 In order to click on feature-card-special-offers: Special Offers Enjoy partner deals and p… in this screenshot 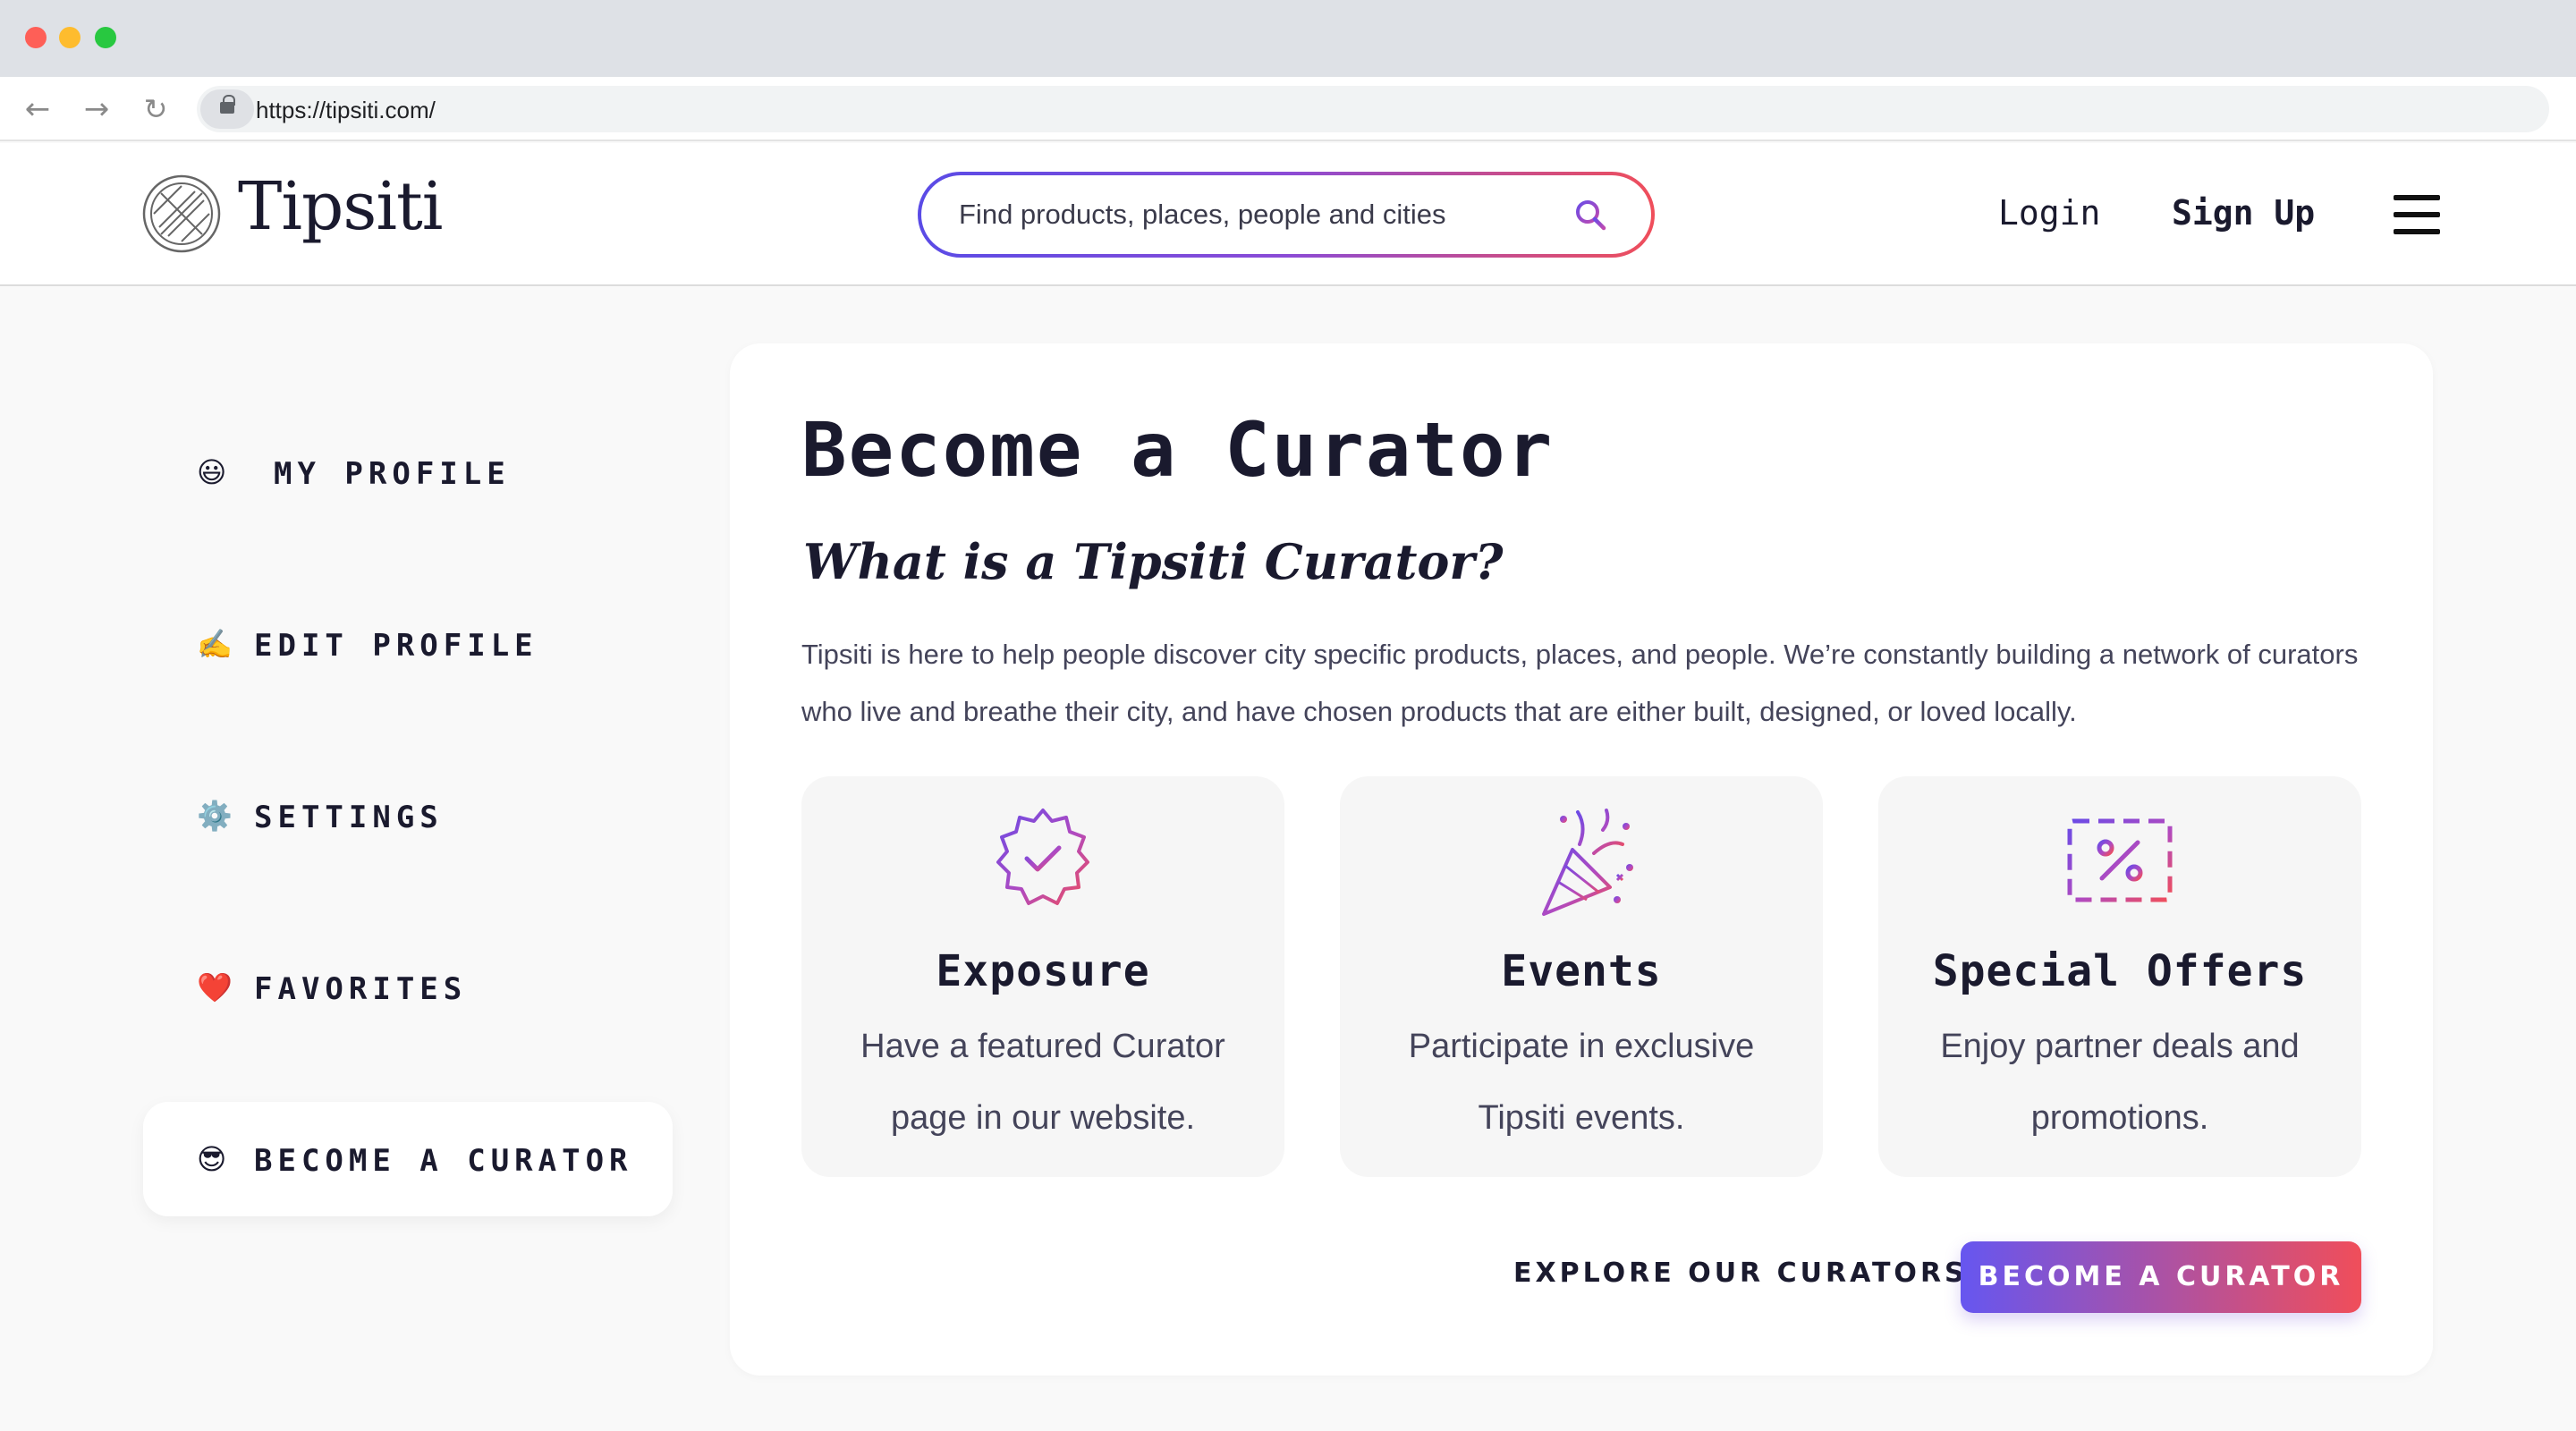, I will do `click(2119, 977)`.